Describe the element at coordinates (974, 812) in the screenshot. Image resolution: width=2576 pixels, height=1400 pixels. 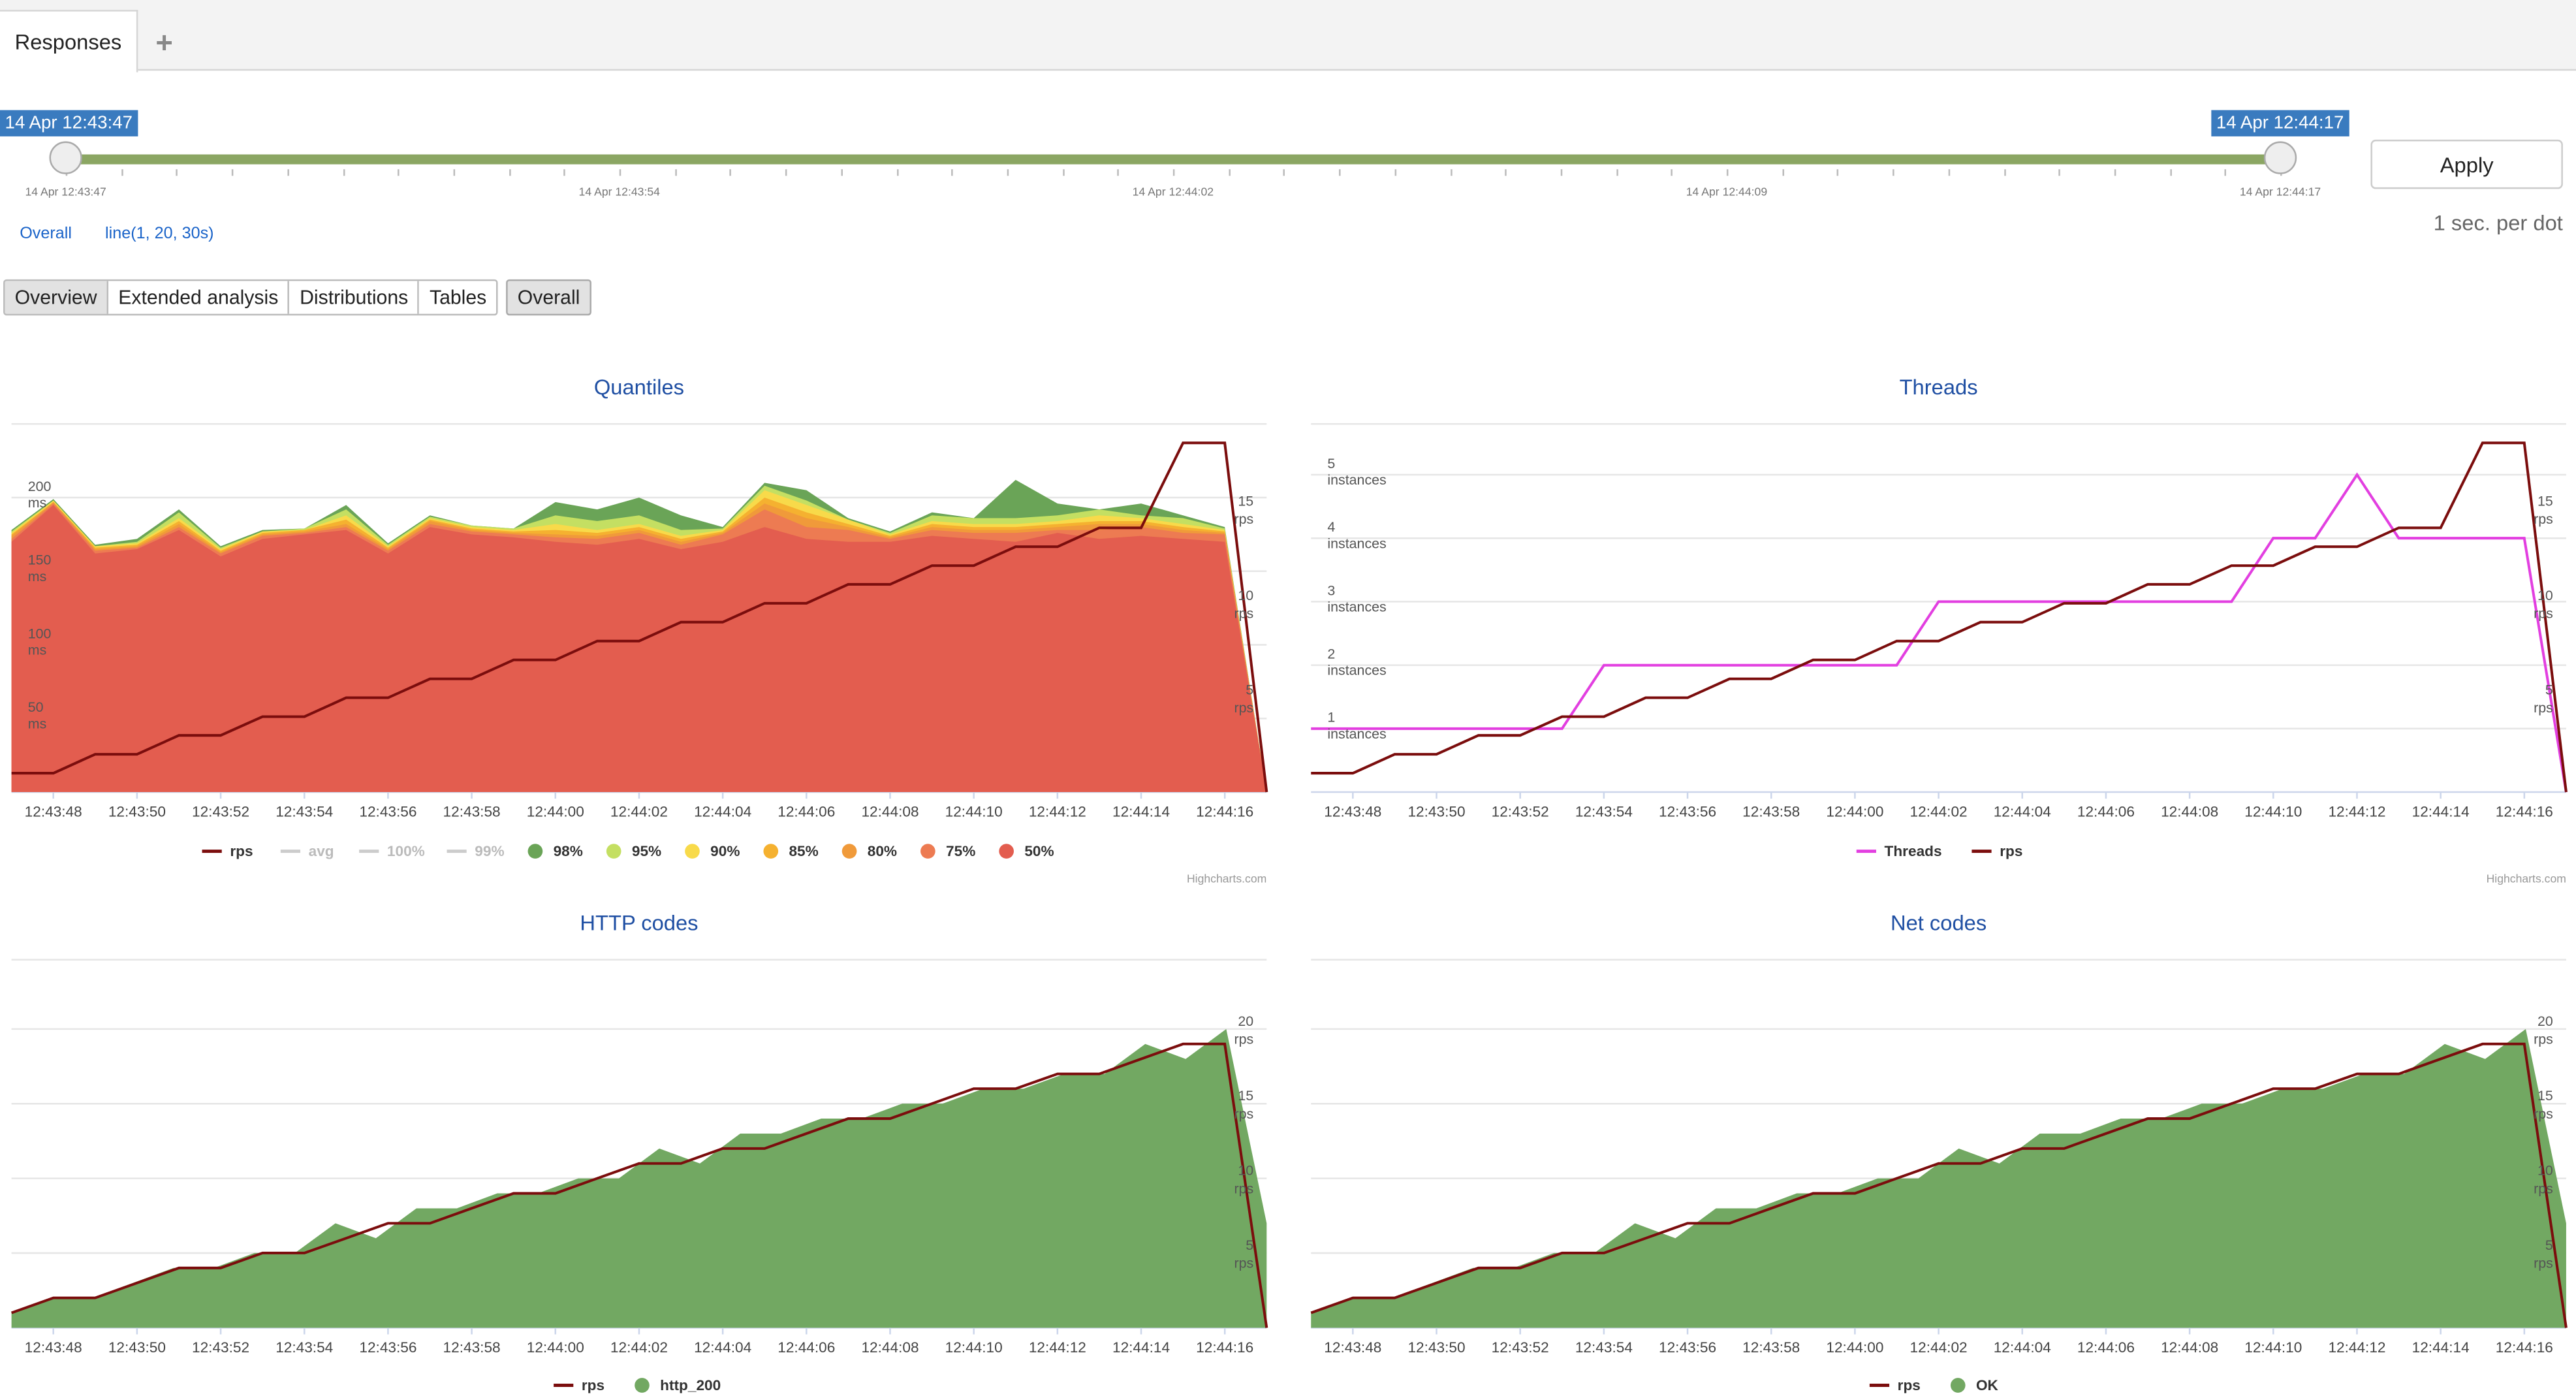
I see `x-axis-label: 12:44:10` at that location.